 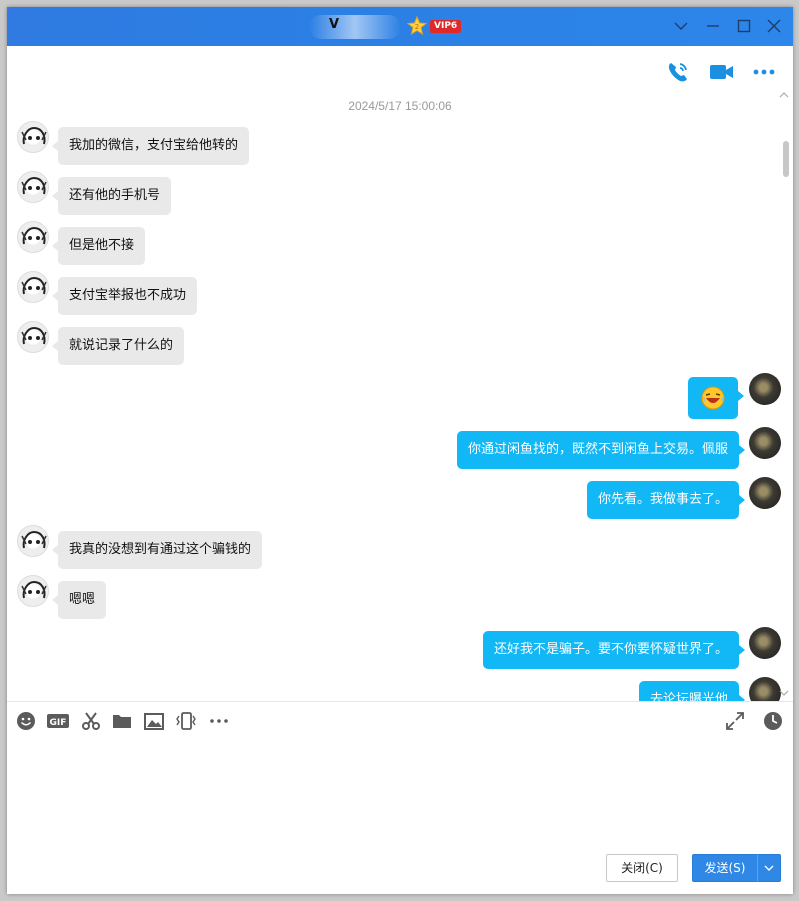 What do you see at coordinates (773, 721) in the screenshot?
I see `history-icon` at bounding box center [773, 721].